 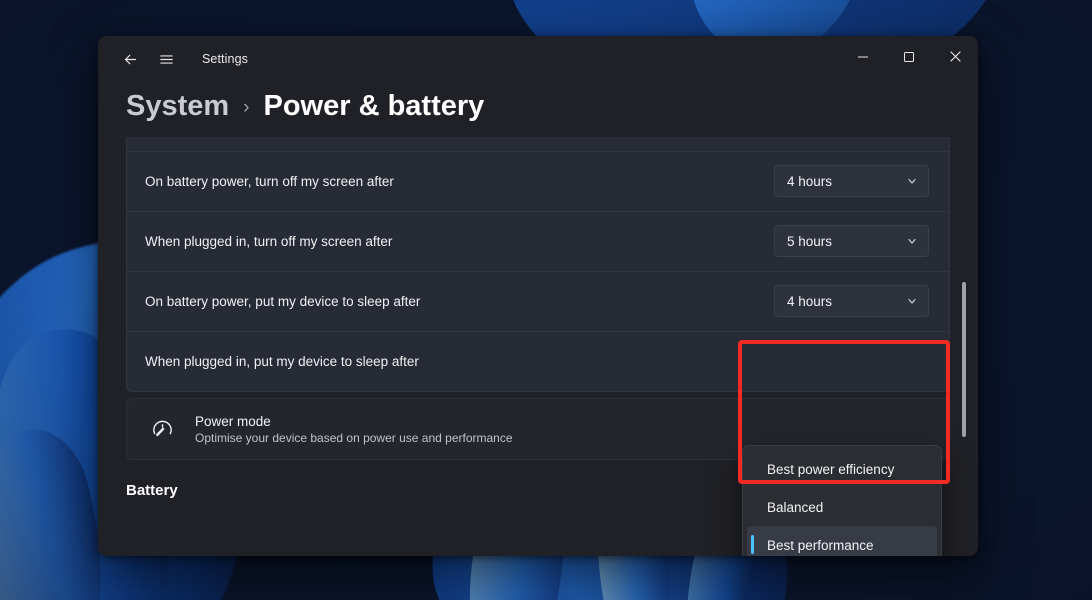 I want to click on hamburger-menu-button, so click(x=166, y=59).